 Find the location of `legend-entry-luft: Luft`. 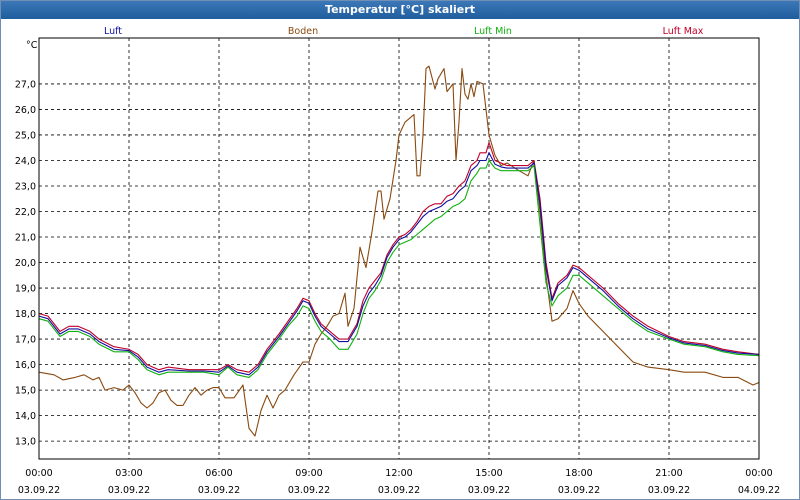

legend-entry-luft: Luft is located at coordinates (113, 31).